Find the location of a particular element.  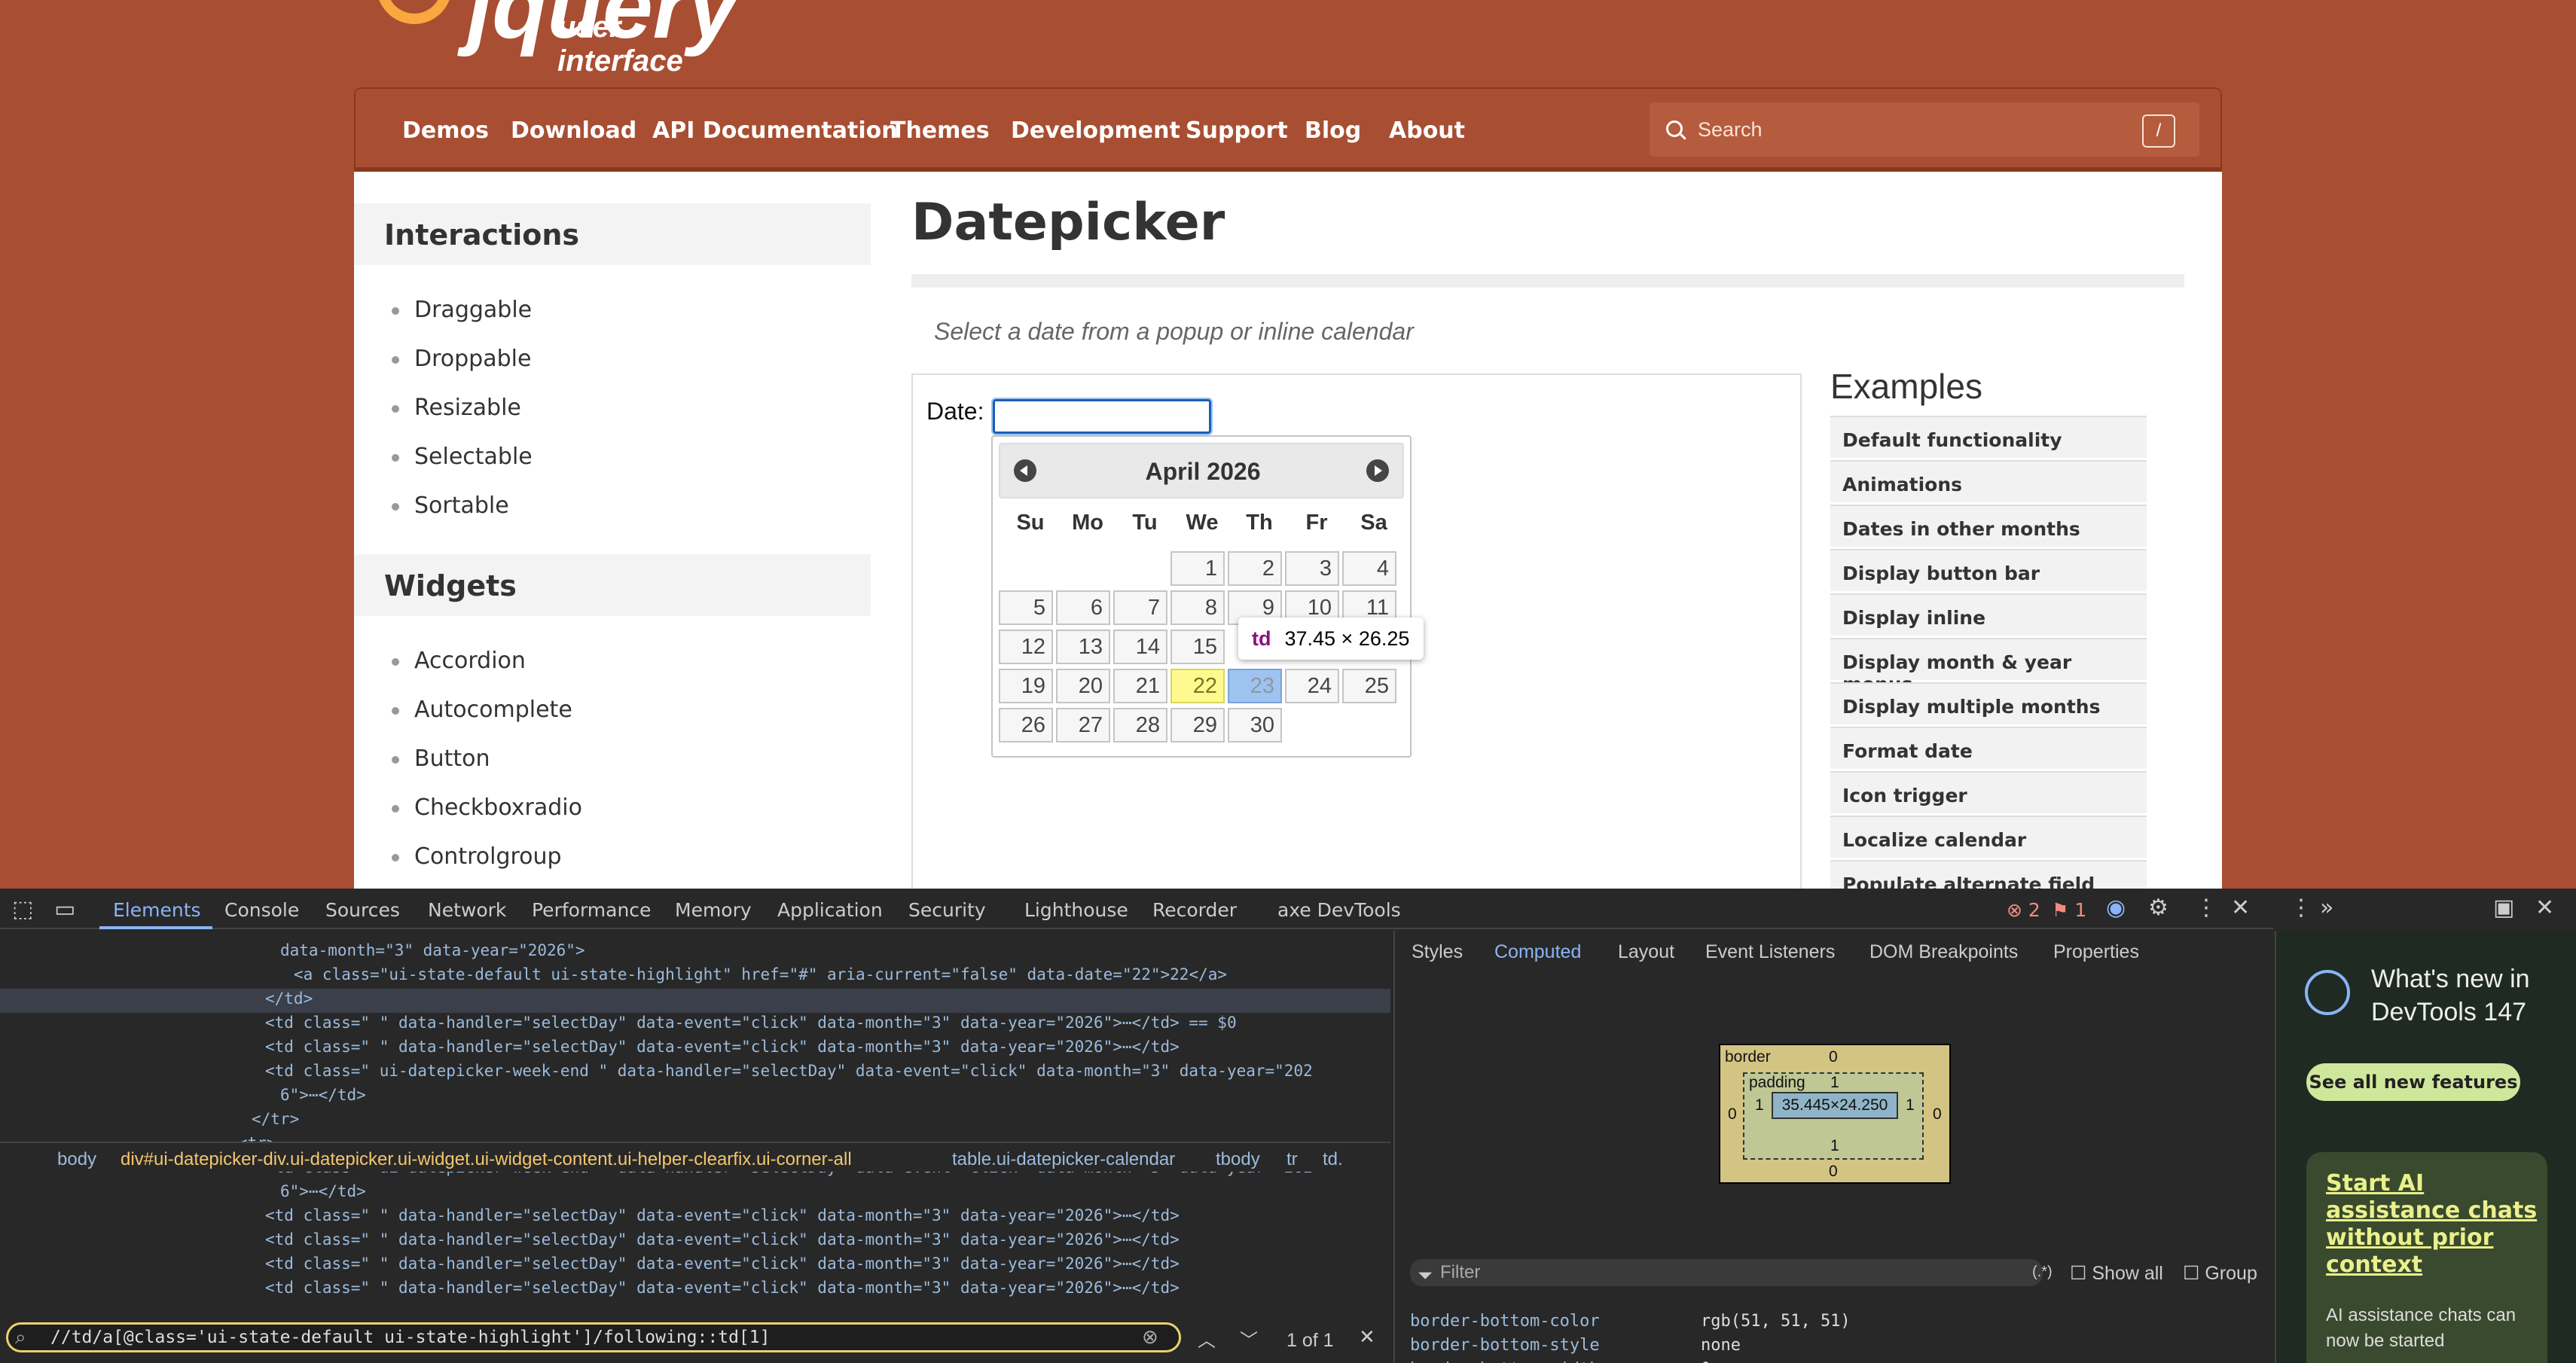

calendar-day-27: 27 is located at coordinates (1083, 725).